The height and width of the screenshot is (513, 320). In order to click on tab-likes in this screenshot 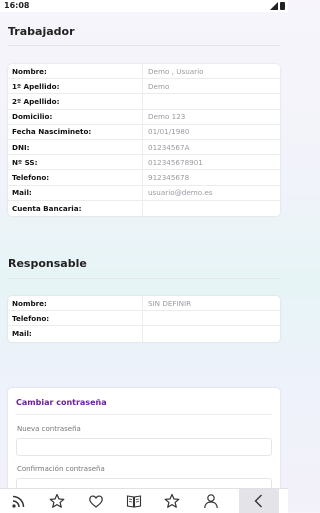, I will do `click(96, 501)`.